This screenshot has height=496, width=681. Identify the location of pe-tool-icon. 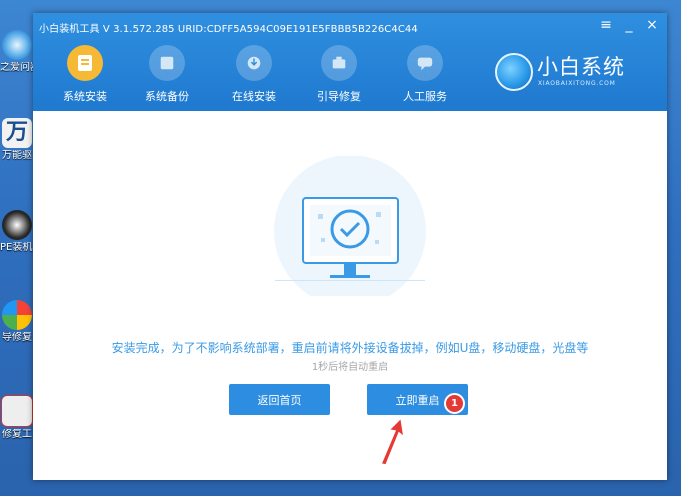
(17, 225).